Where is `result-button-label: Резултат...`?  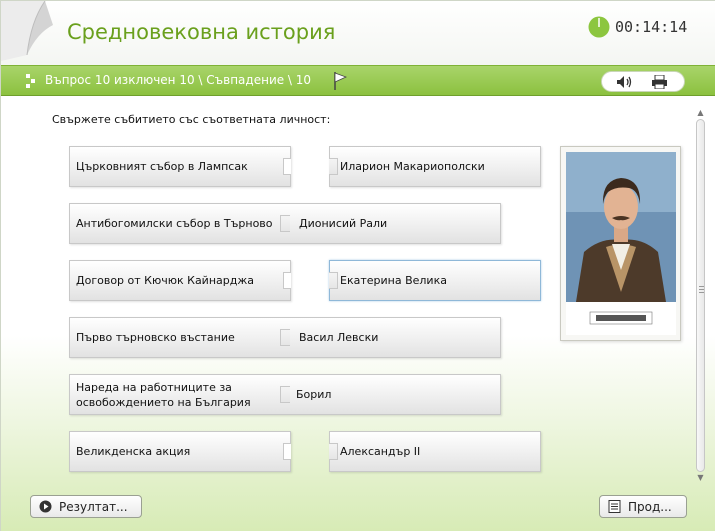
result-button-label: Резултат... is located at coordinates (93, 506).